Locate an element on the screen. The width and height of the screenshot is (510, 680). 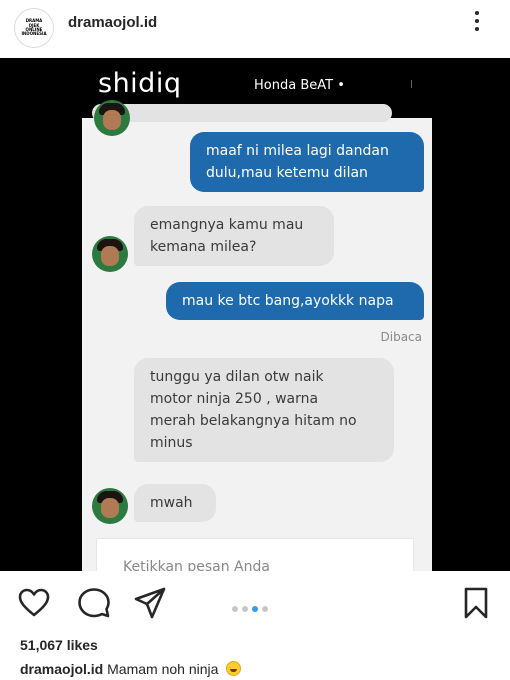
username: dramaojol.id is located at coordinates (112, 22).